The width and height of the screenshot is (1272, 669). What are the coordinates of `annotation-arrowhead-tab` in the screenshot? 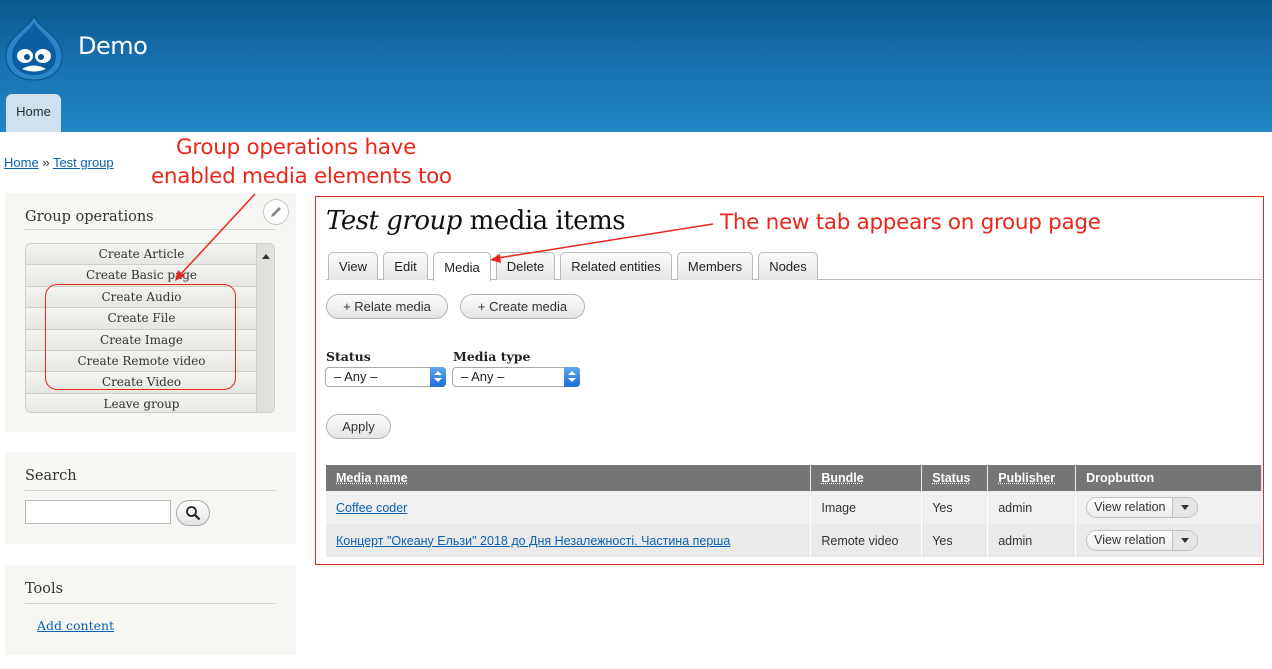 It's located at (495, 258).